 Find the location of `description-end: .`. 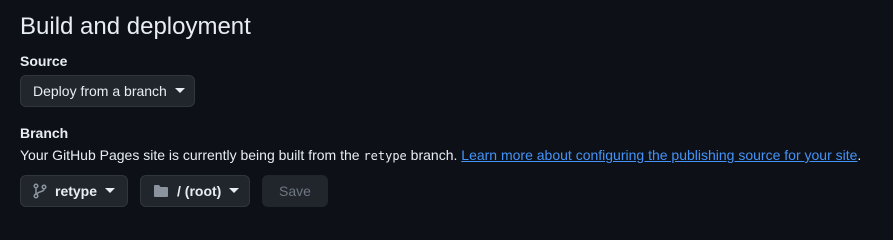

description-end: . is located at coordinates (859, 155).